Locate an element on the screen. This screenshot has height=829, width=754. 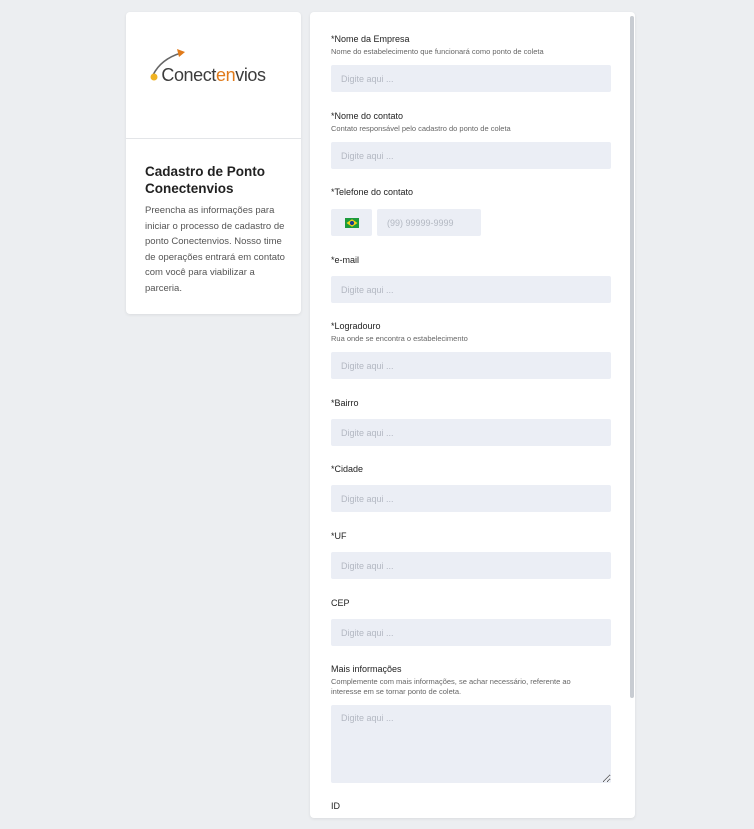
logo-suffix: vios is located at coordinates (250, 74).